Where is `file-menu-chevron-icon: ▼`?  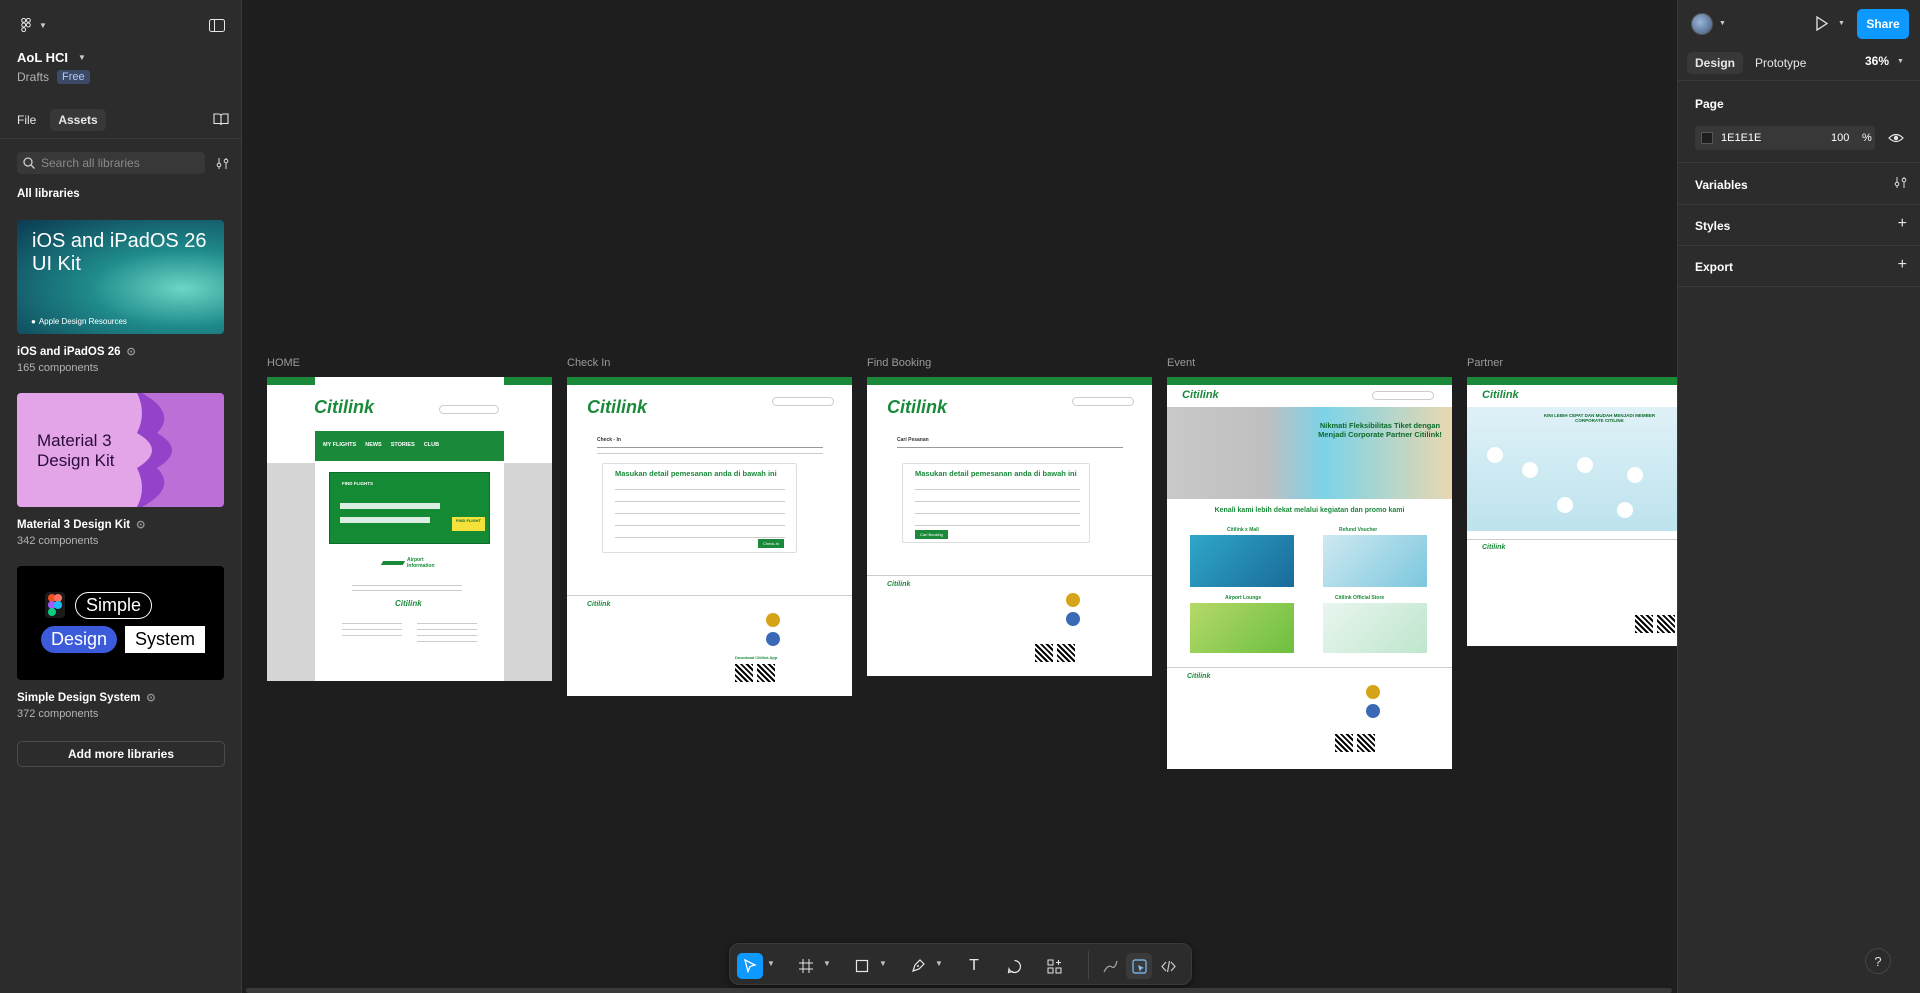
file-menu-chevron-icon: ▼ is located at coordinates (82, 57).